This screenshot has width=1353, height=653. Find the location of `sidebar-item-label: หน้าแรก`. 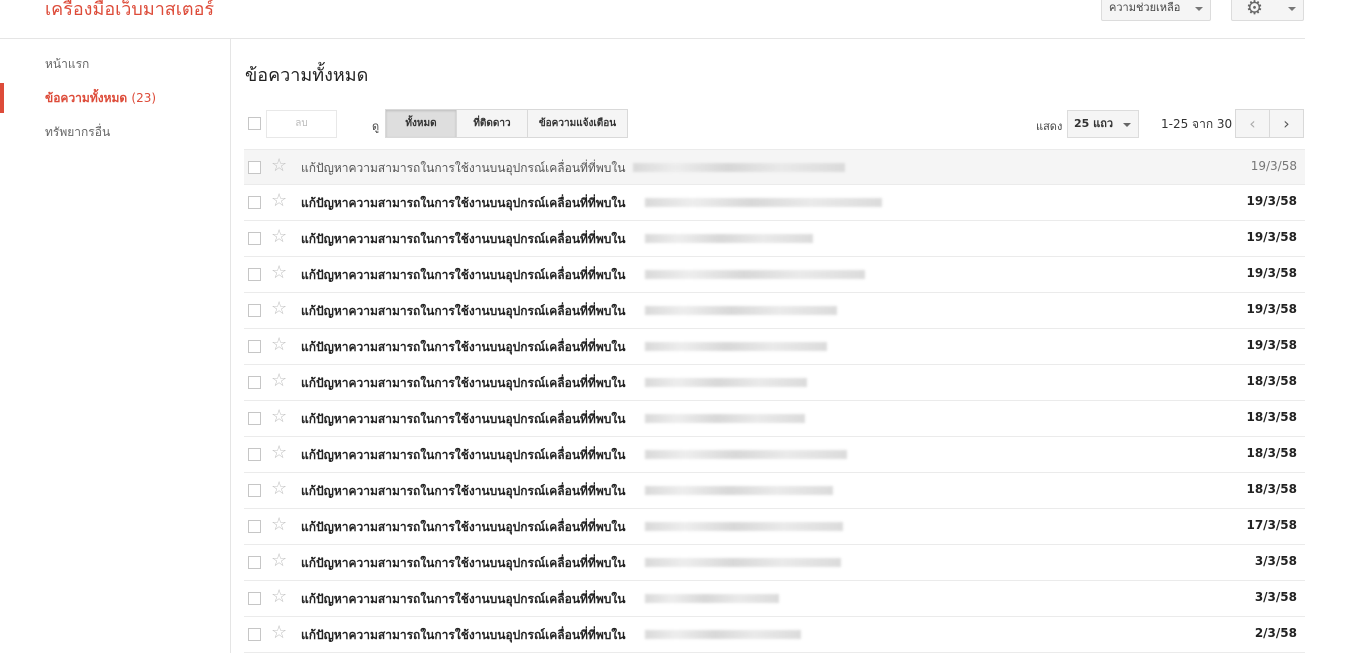

sidebar-item-label: หน้าแรก is located at coordinates (67, 64).